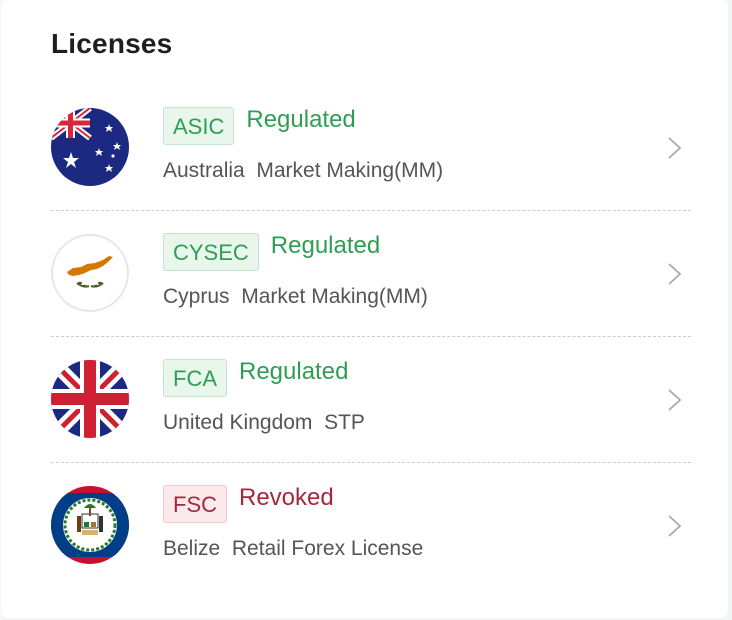 The image size is (732, 620). Describe the element at coordinates (327, 548) in the screenshot. I see `license-type-label: Retail Forex License` at that location.